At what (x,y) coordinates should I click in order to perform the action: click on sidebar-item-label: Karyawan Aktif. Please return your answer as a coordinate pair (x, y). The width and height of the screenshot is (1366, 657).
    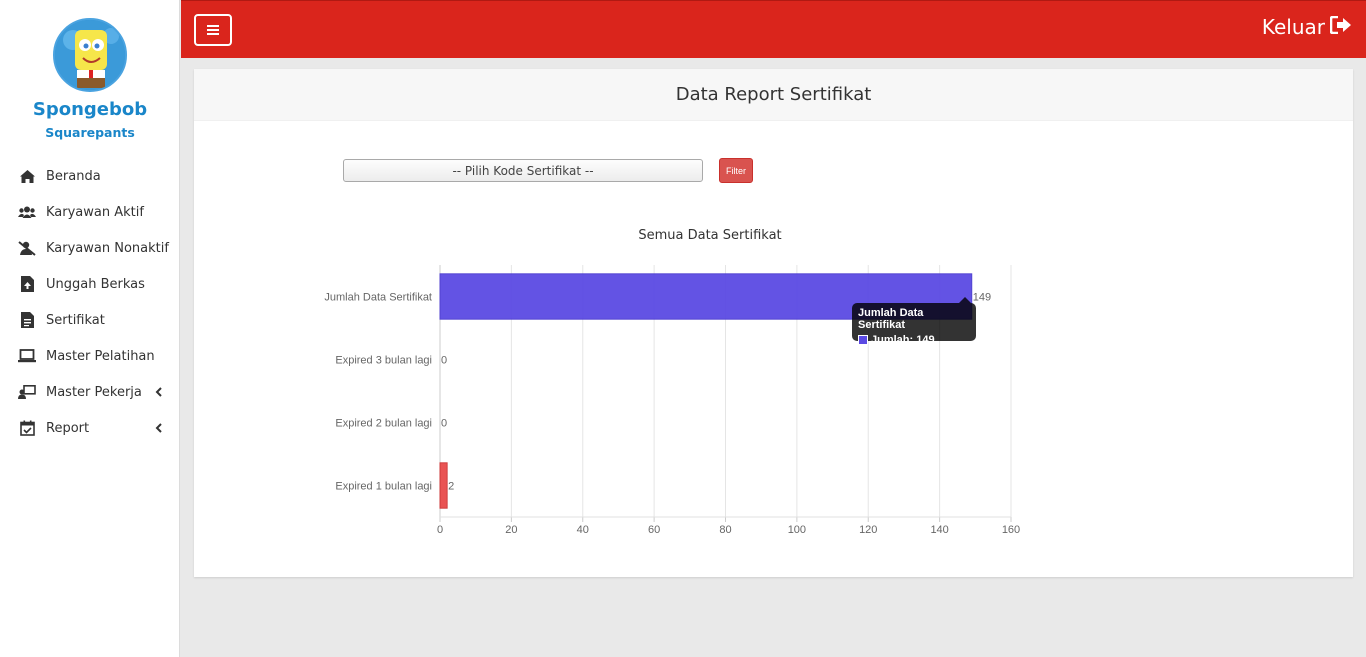
    Looking at the image, I should click on (95, 212).